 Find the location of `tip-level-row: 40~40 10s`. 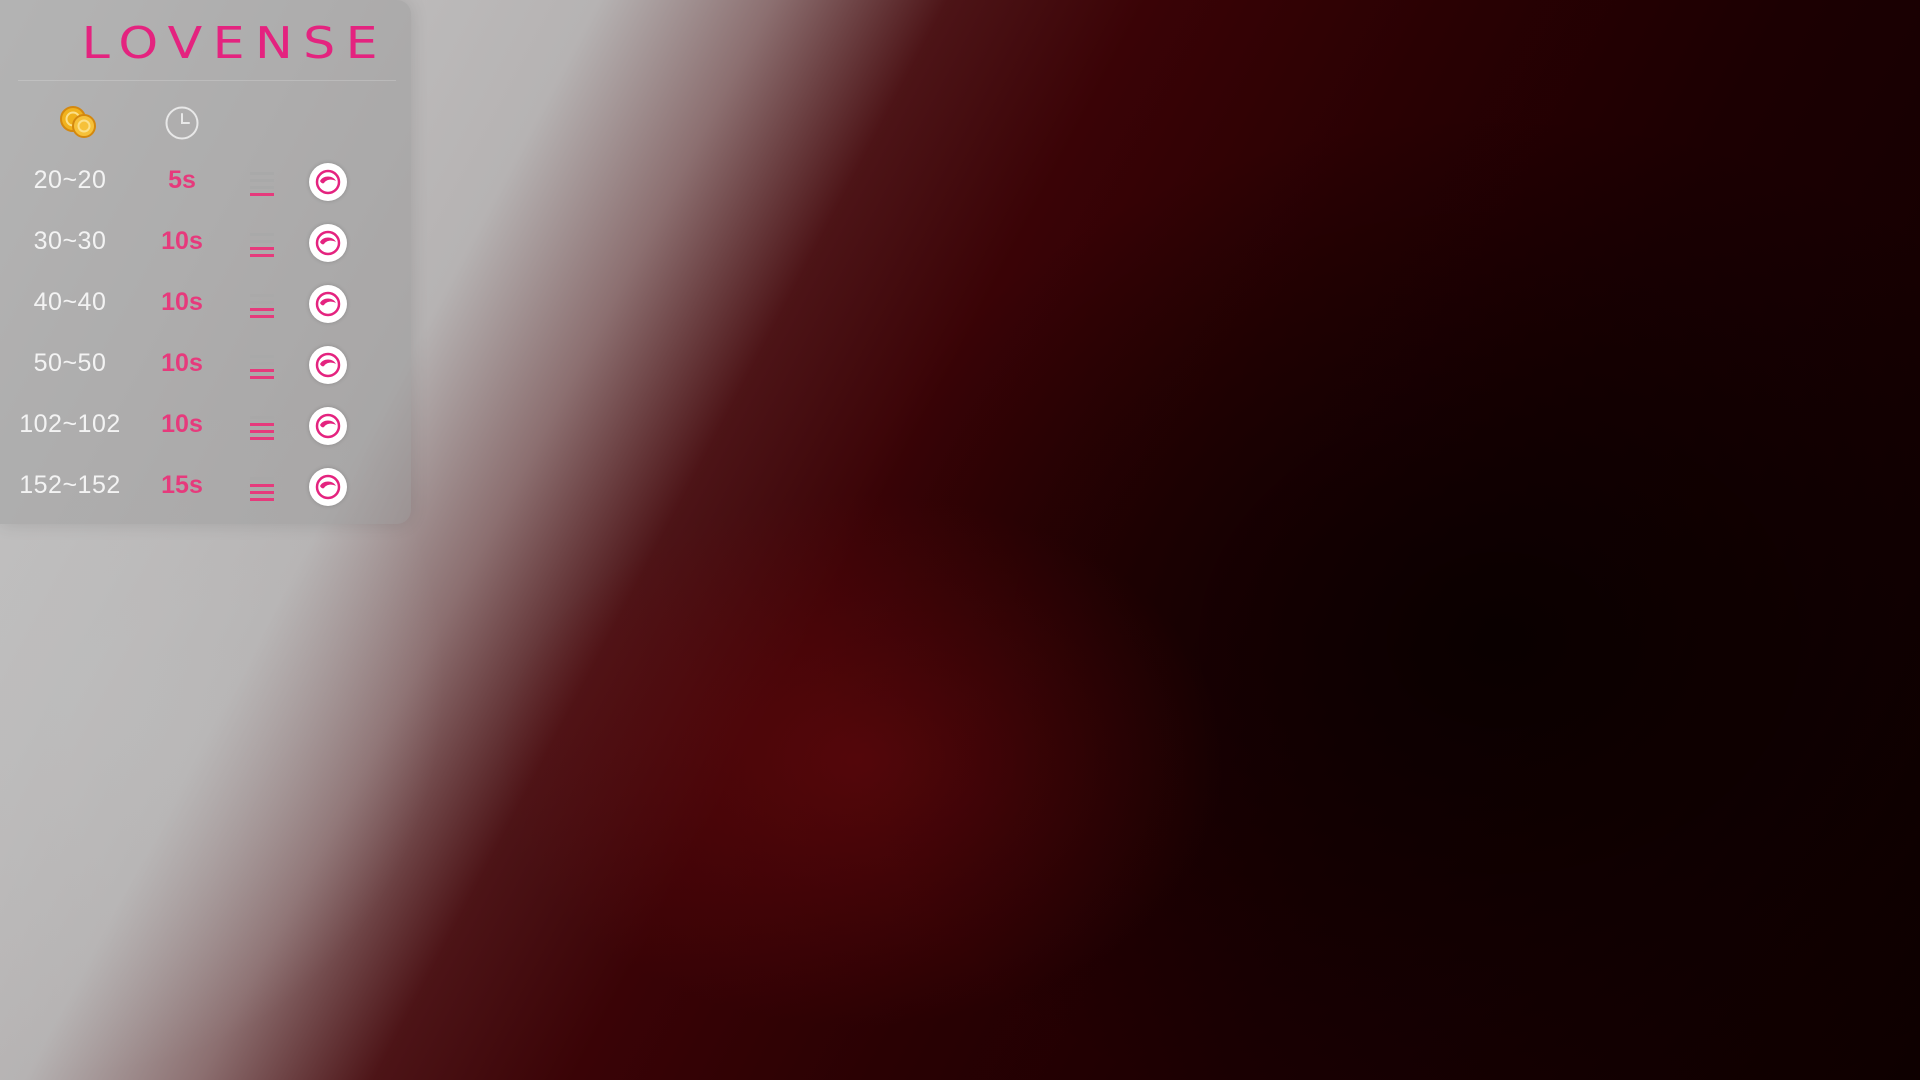

tip-level-row: 40~40 10s is located at coordinates (205, 304).